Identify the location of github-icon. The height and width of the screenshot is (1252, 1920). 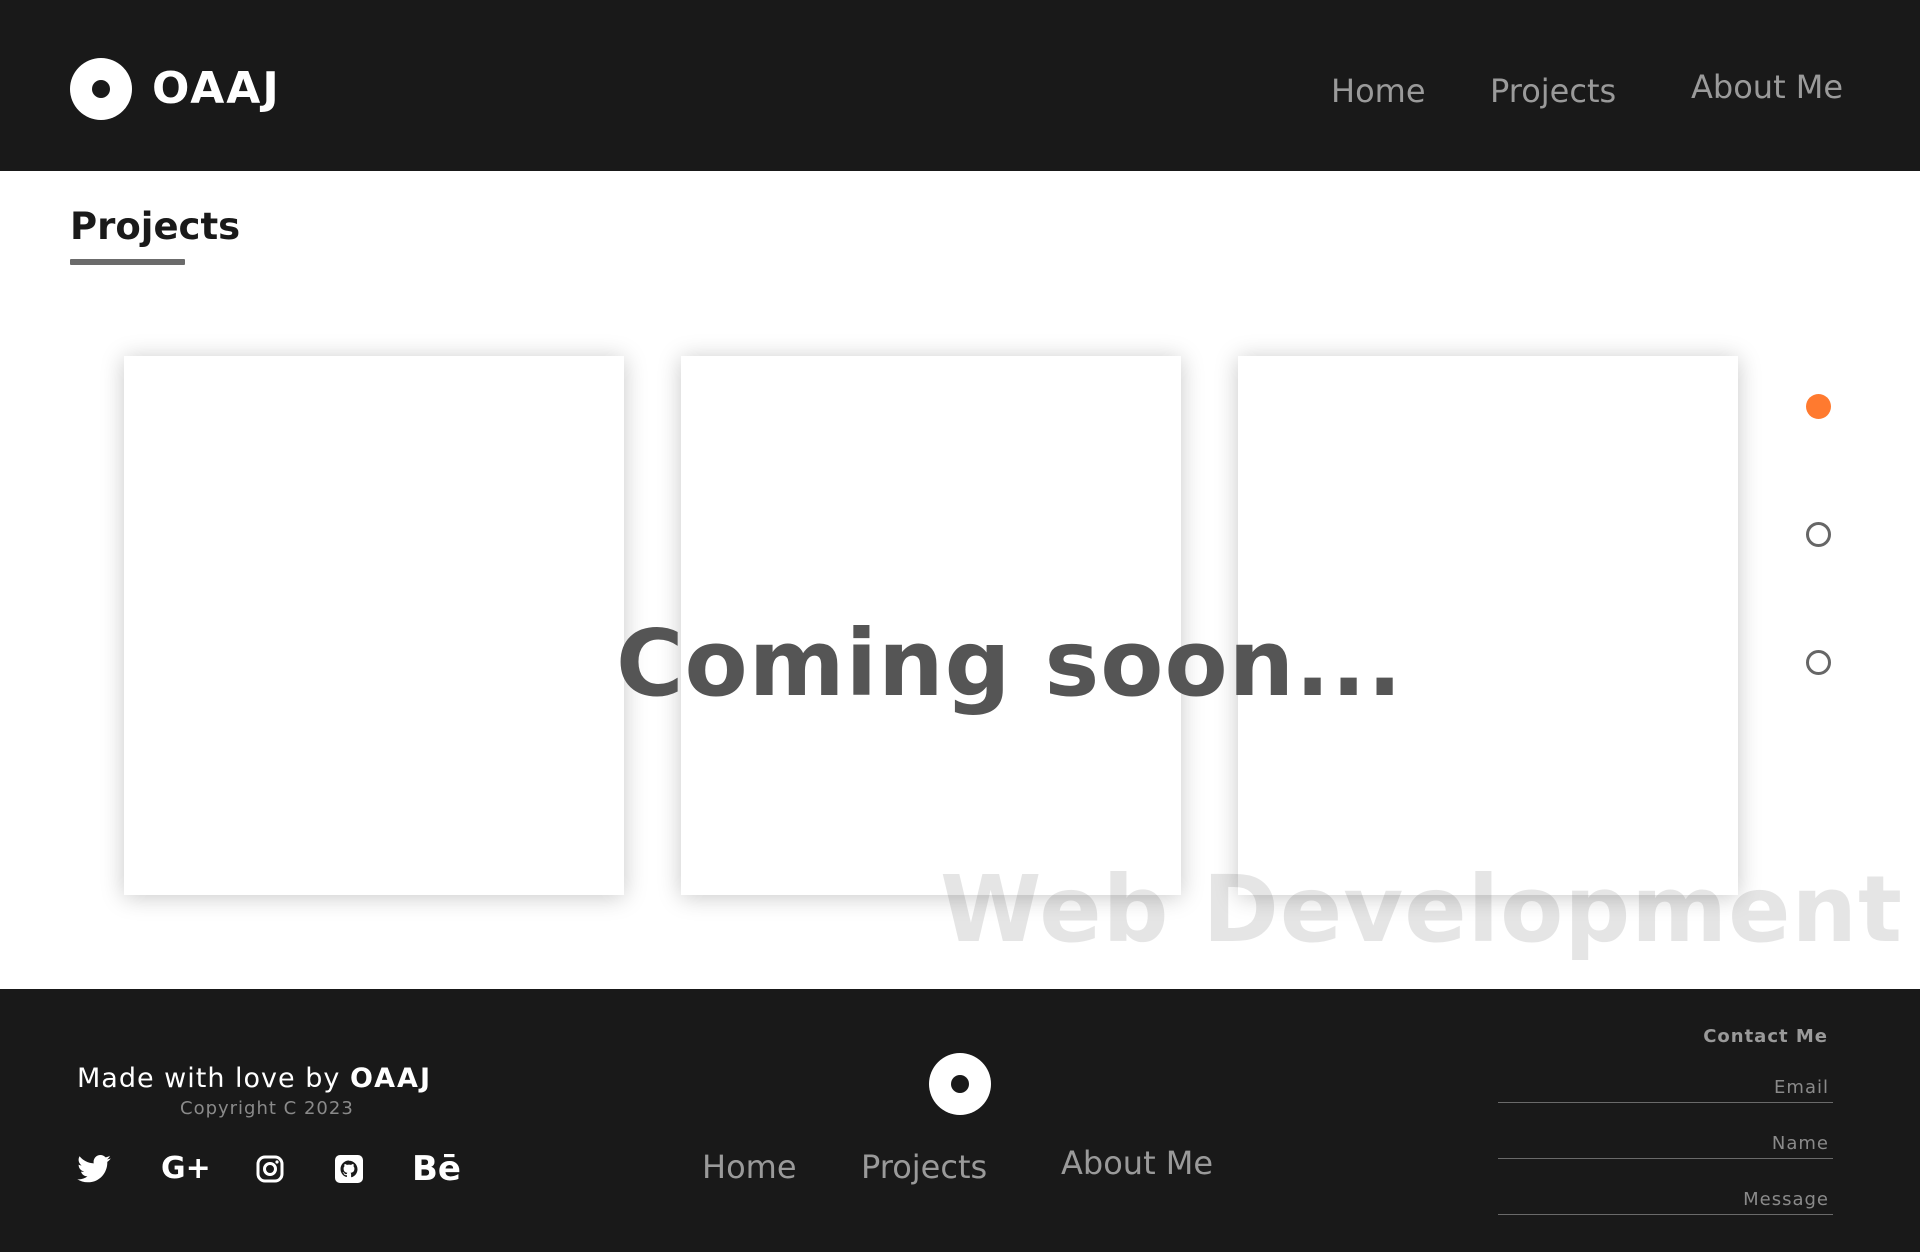
(349, 1169).